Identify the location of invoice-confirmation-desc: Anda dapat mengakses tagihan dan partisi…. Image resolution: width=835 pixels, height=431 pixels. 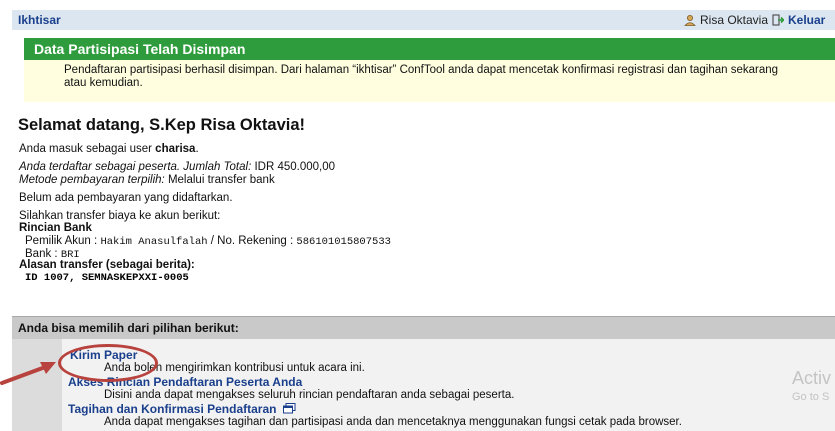
(393, 422).